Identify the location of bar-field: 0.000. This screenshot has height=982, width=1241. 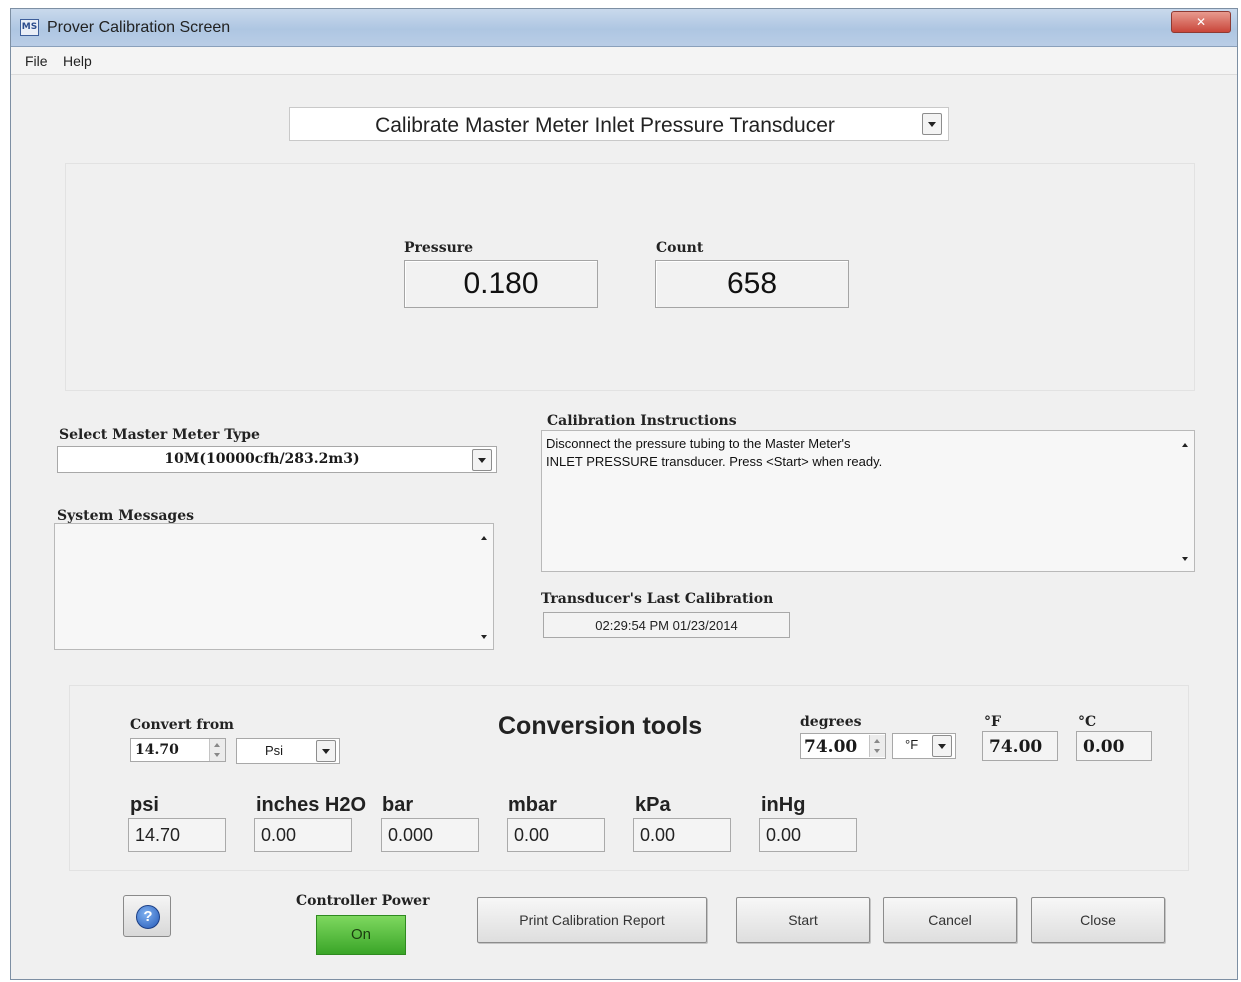
(430, 835).